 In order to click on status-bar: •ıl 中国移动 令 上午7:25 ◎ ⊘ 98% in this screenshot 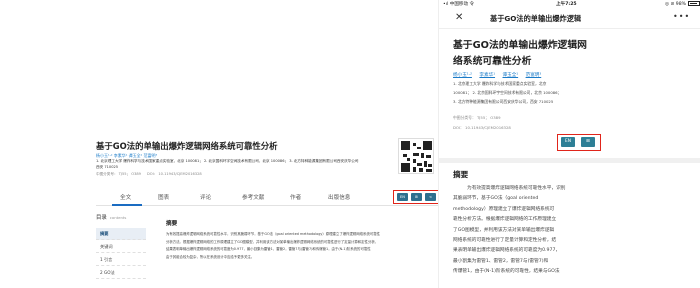, I will do `click(569, 4)`.